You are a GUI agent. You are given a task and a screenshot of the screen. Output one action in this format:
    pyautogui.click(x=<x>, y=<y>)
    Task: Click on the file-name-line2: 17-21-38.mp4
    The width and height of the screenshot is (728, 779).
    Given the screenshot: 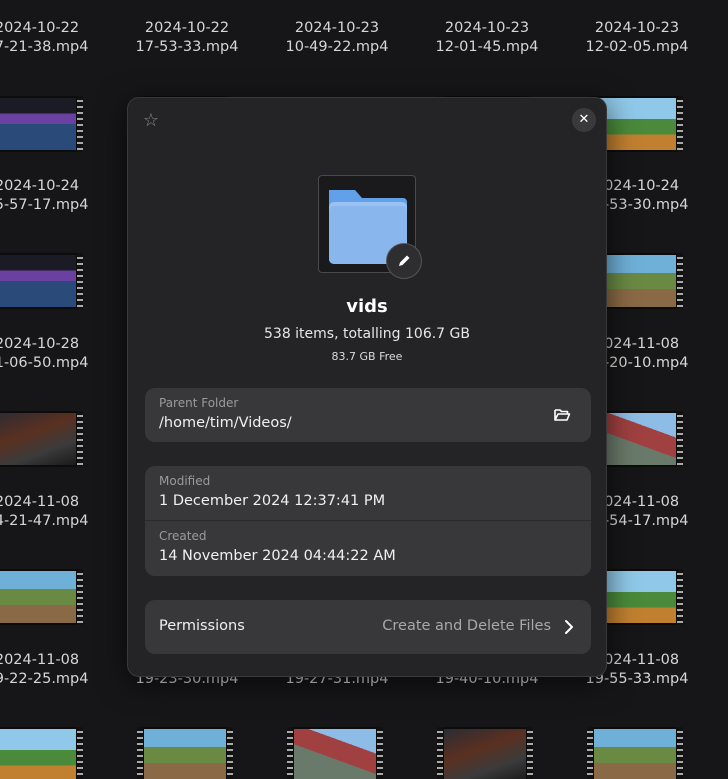 What is the action you would take?
    pyautogui.click(x=44, y=47)
    